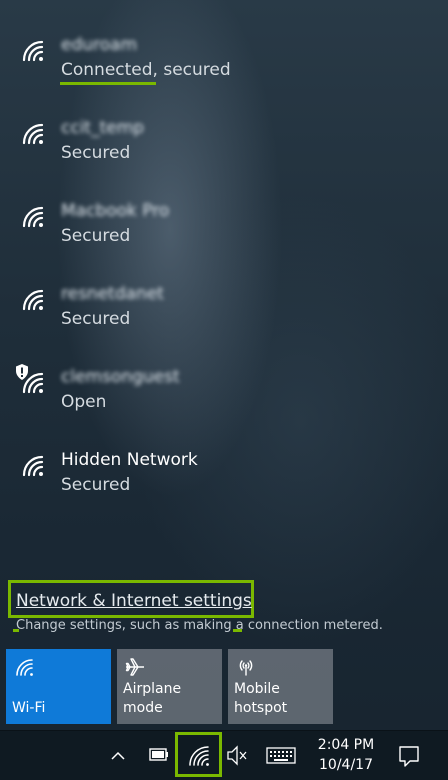 Image resolution: width=448 pixels, height=780 pixels. What do you see at coordinates (84, 402) in the screenshot?
I see `network-status: Open` at bounding box center [84, 402].